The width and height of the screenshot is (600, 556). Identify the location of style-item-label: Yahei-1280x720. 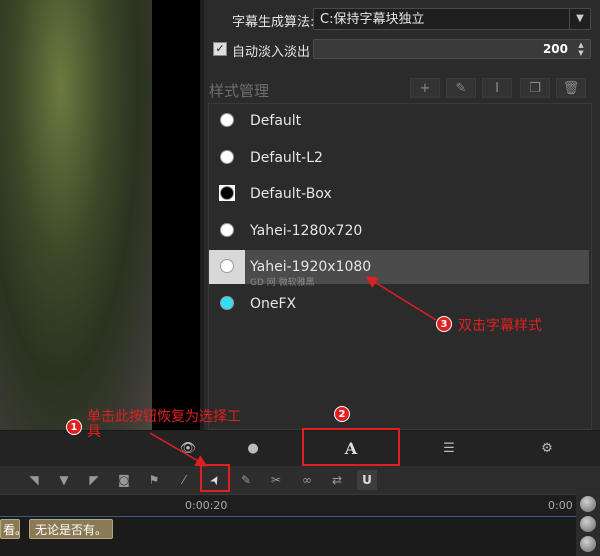
(306, 230).